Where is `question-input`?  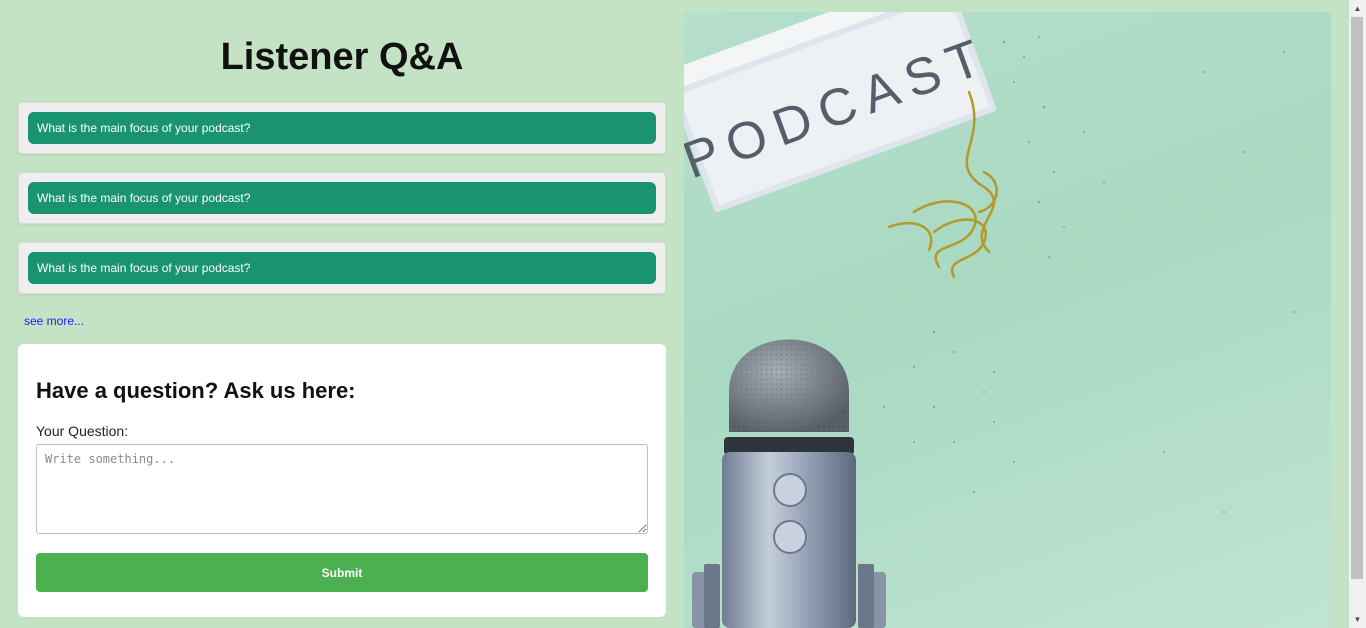 question-input is located at coordinates (342, 489).